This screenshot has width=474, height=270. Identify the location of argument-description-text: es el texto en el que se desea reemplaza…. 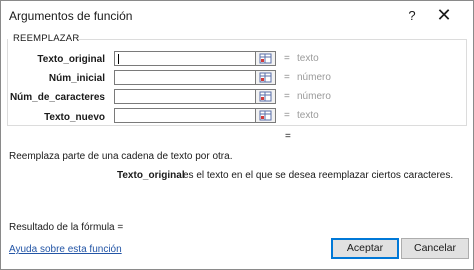
(318, 175).